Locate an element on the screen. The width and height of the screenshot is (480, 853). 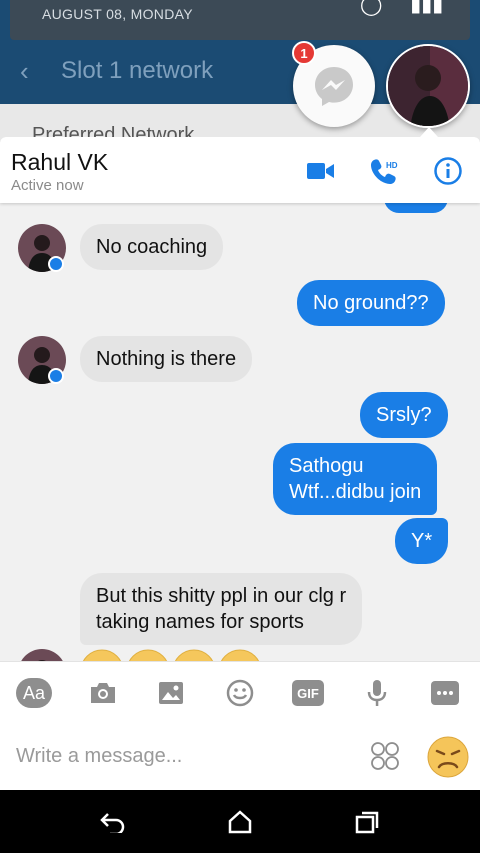
composer-toolbar: Aa GIF is located at coordinates (240, 692).